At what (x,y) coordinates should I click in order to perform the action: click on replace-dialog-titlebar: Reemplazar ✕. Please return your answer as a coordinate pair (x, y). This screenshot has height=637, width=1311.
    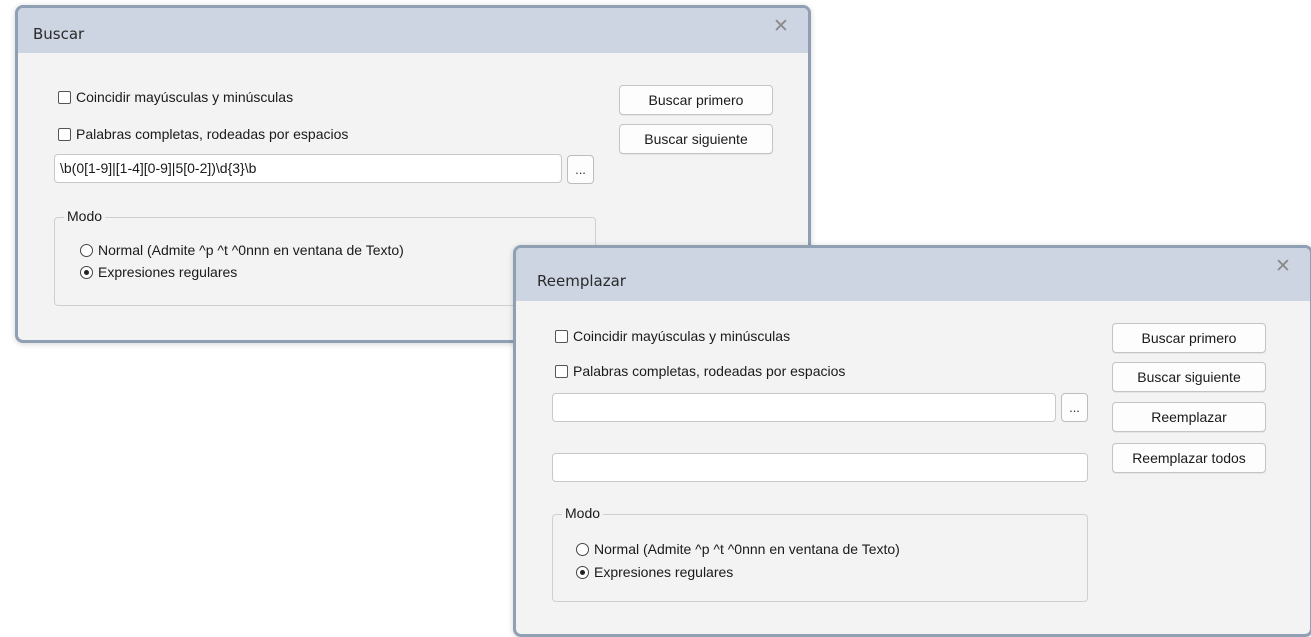
    Looking at the image, I should click on (913, 274).